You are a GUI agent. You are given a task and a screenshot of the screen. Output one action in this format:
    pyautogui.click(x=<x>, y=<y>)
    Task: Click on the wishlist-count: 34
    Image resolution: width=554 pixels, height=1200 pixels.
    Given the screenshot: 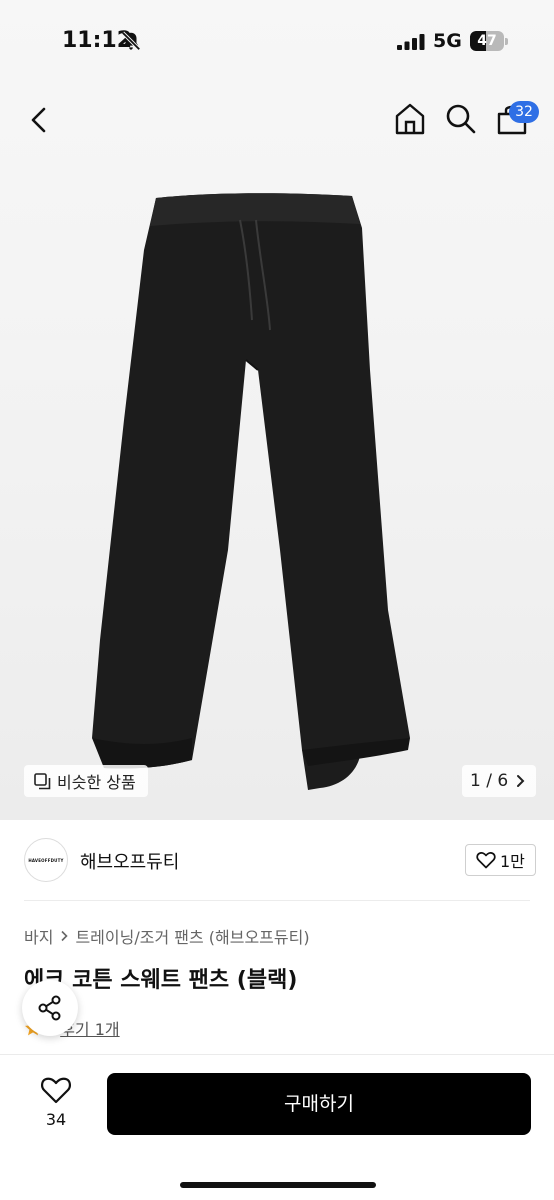 What is the action you would take?
    pyautogui.click(x=56, y=1119)
    